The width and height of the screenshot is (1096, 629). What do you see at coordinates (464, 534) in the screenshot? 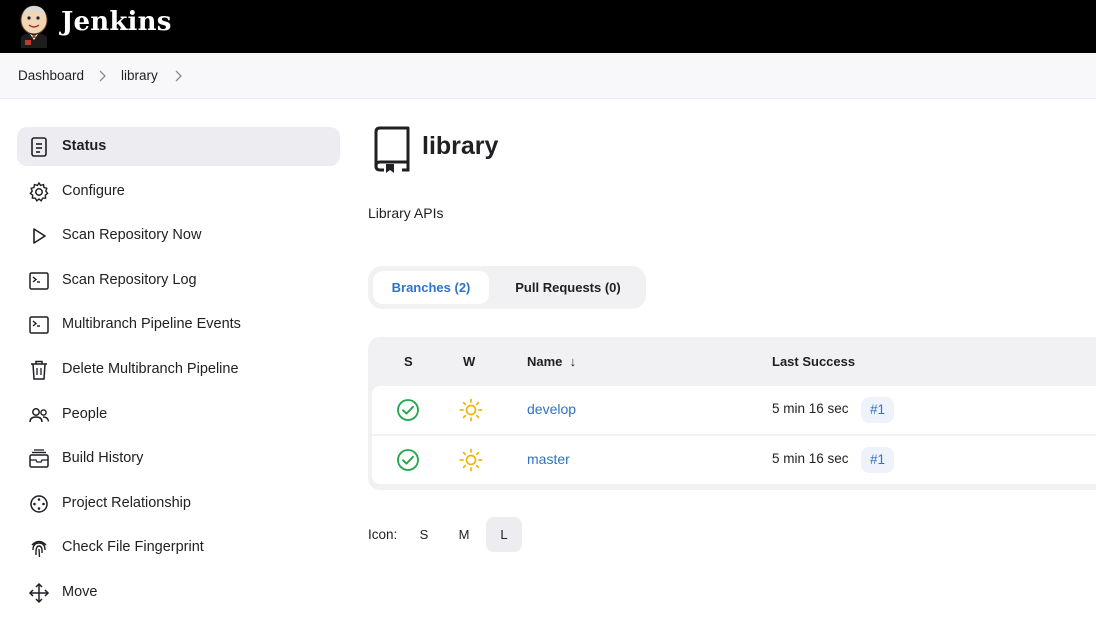
I see `icon-size-medium-button: M` at bounding box center [464, 534].